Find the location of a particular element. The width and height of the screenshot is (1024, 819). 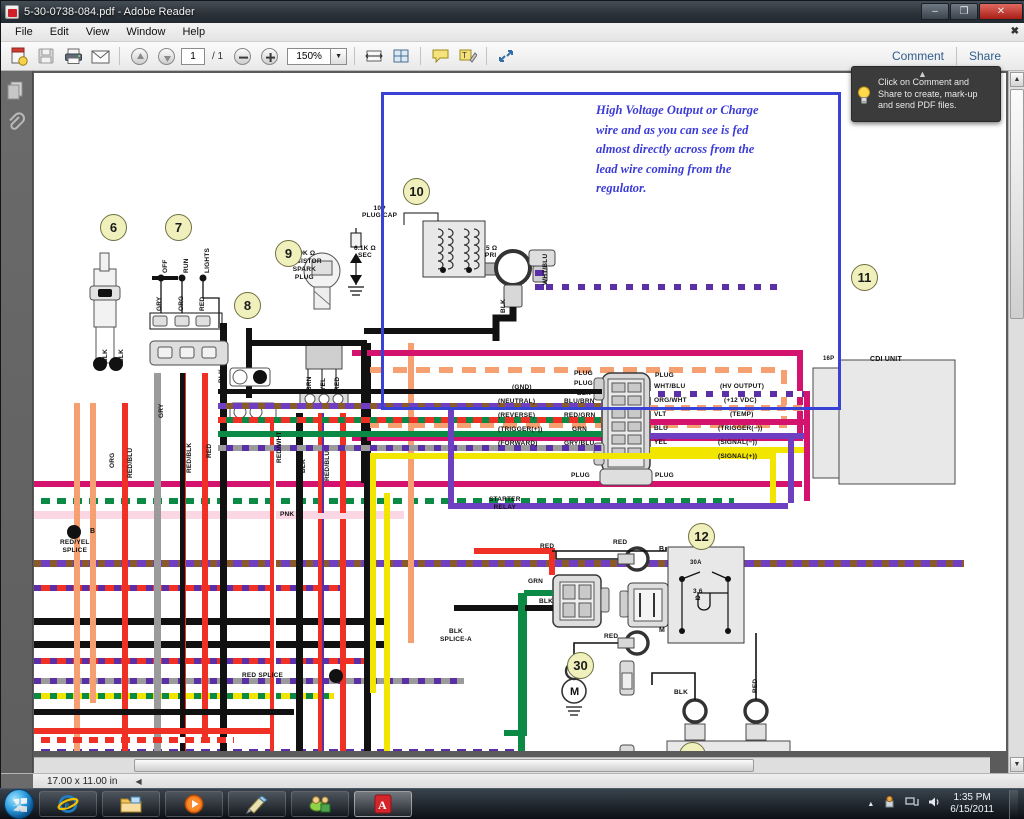

wire-label-brn: BRN is located at coordinates (309, 383).